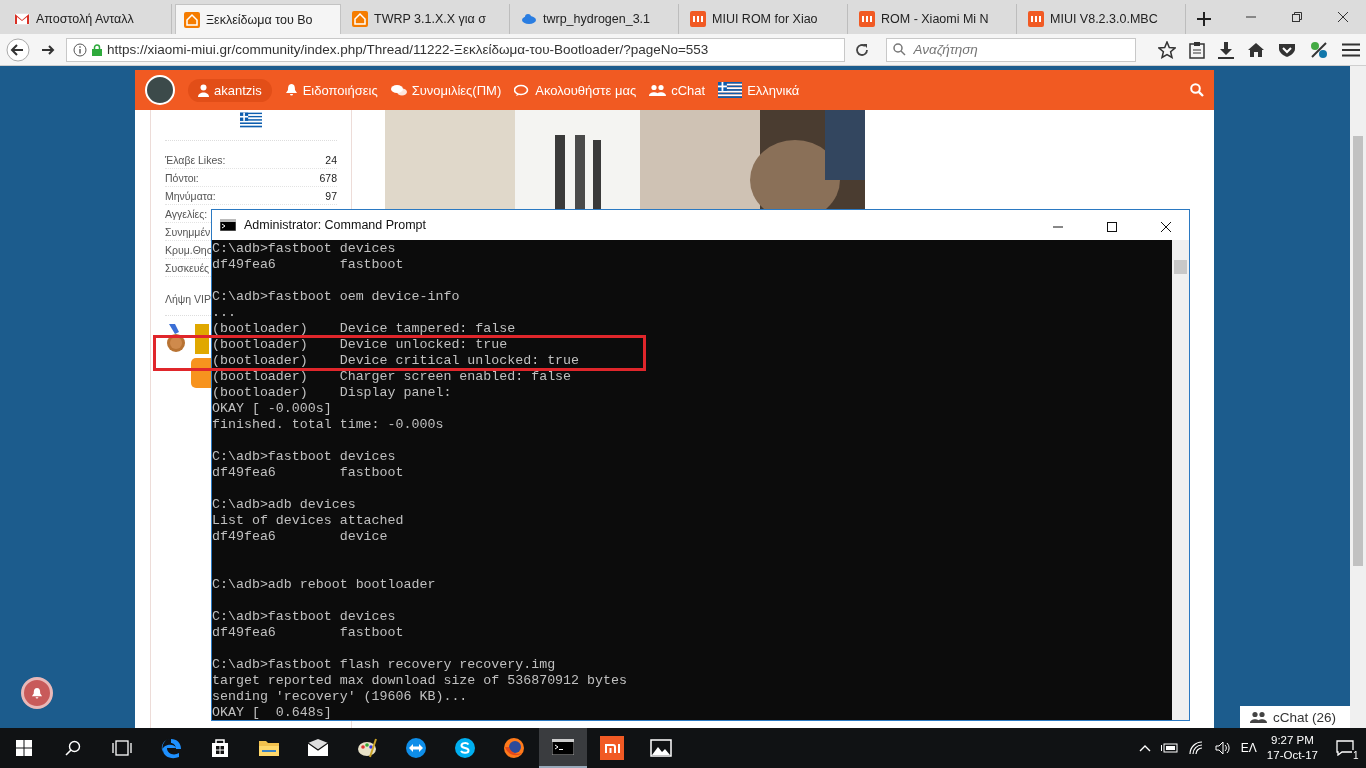 Image resolution: width=1366 pixels, height=768 pixels. Describe the element at coordinates (328, 177) in the screenshot. I see `stat-value: 678` at that location.